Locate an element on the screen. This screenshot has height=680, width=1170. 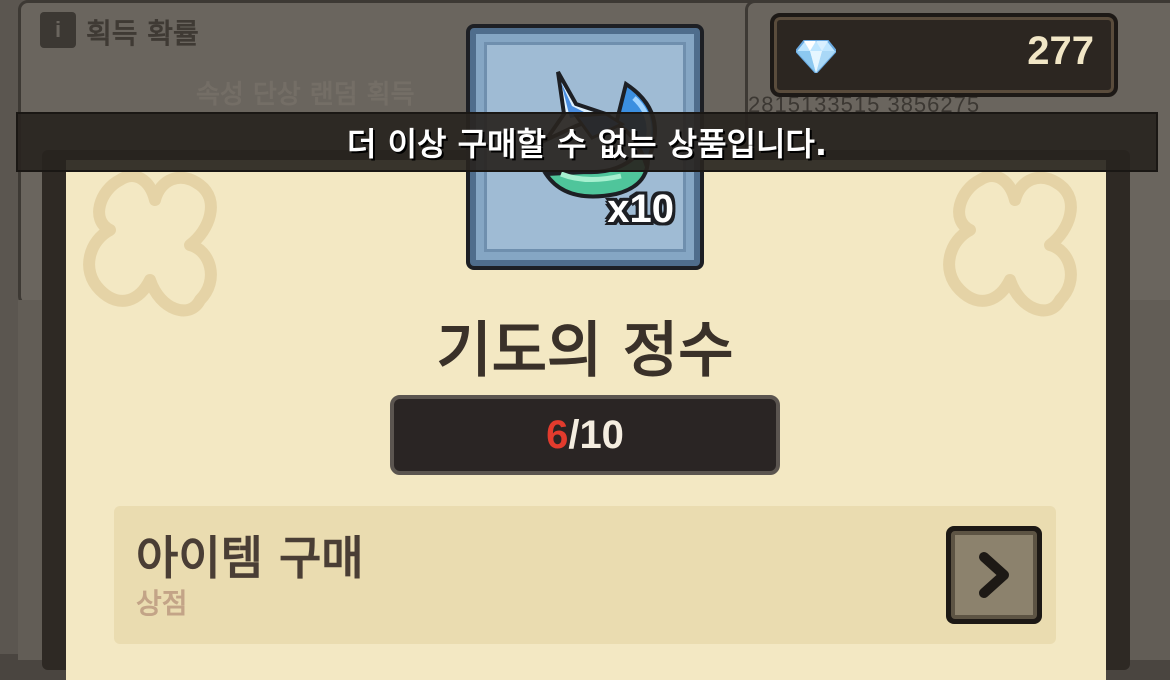
background-header-title: 획득 확률 is located at coordinates (142, 33).